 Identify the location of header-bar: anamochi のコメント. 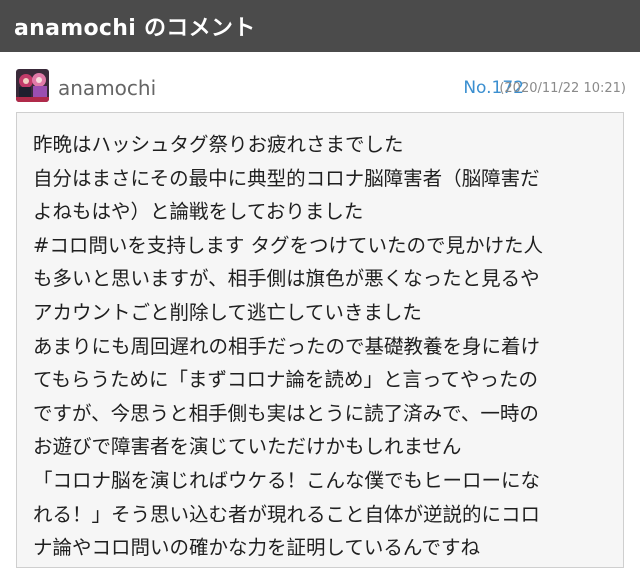
(320, 26).